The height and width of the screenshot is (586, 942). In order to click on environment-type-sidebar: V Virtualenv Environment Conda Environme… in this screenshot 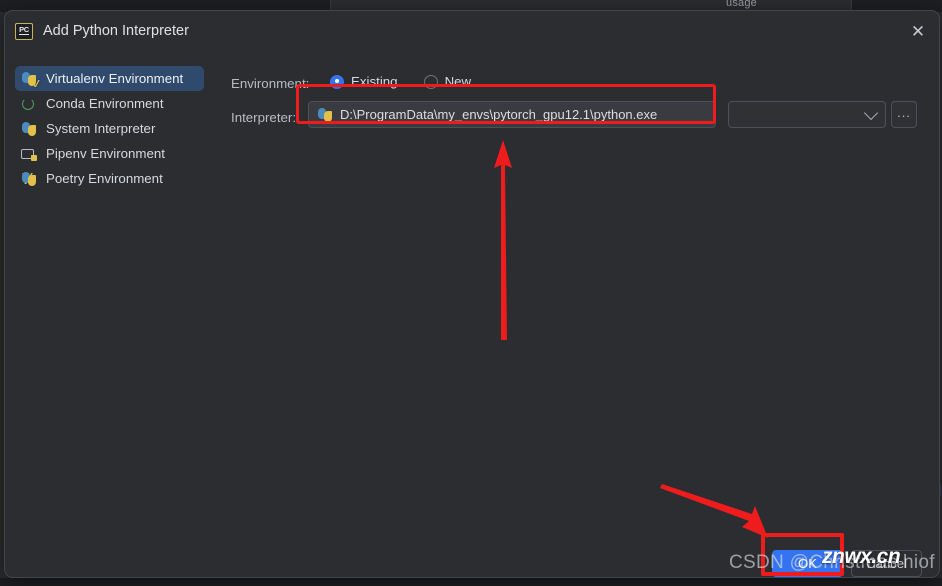, I will do `click(110, 124)`.